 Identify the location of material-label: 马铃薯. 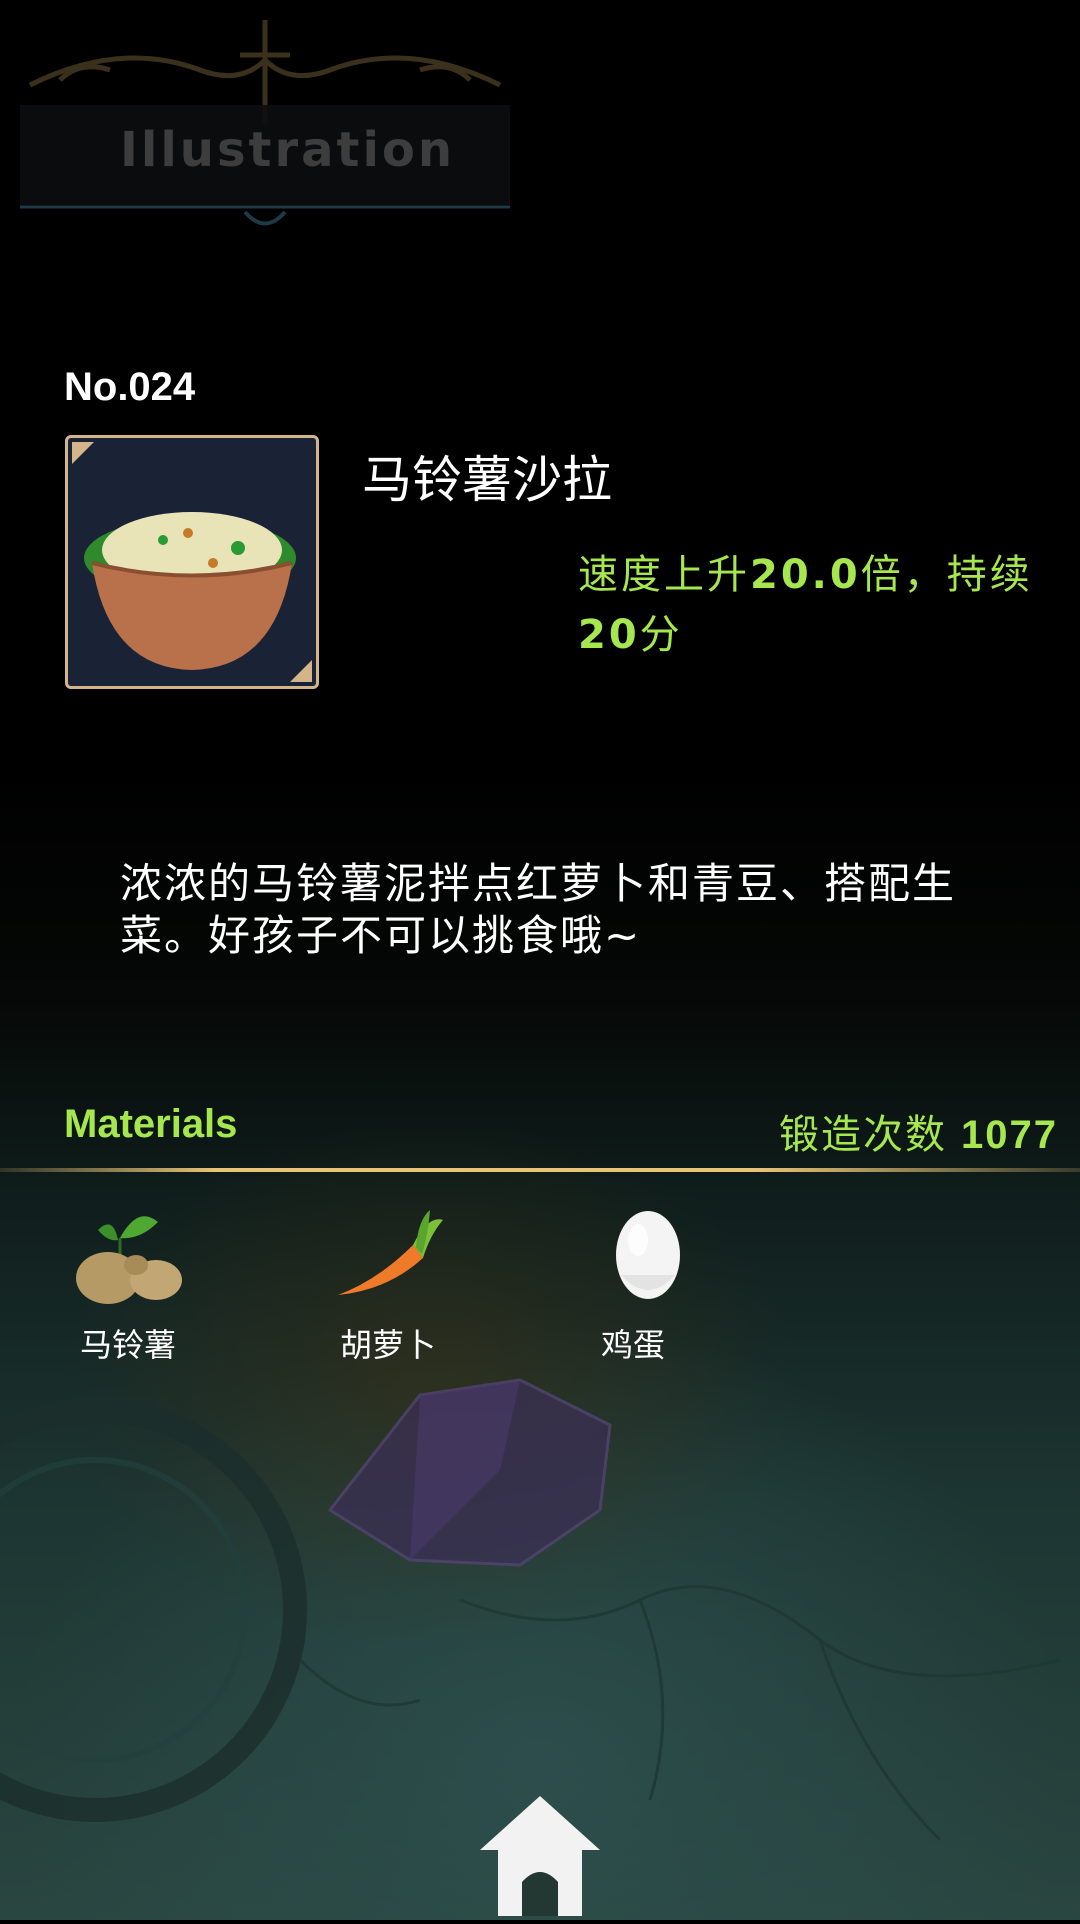
(127, 1345).